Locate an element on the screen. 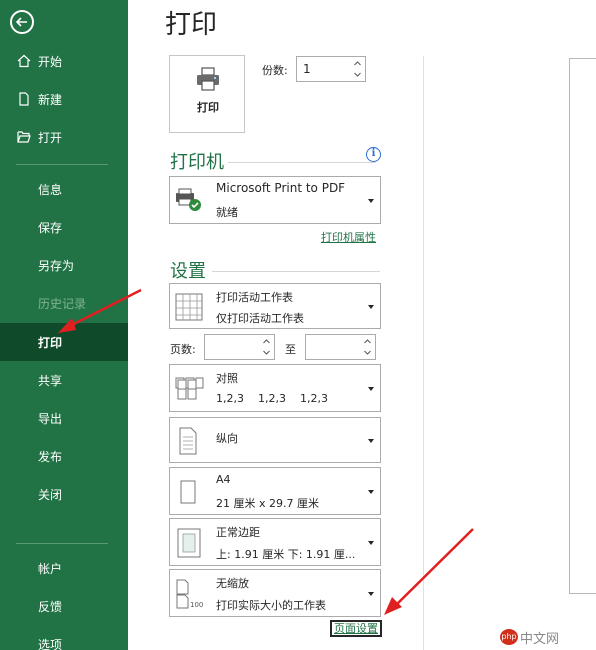 The height and width of the screenshot is (650, 596). collate-dropdown: 对照 1,2,3 1,2,3 1,2,3 is located at coordinates (275, 388).